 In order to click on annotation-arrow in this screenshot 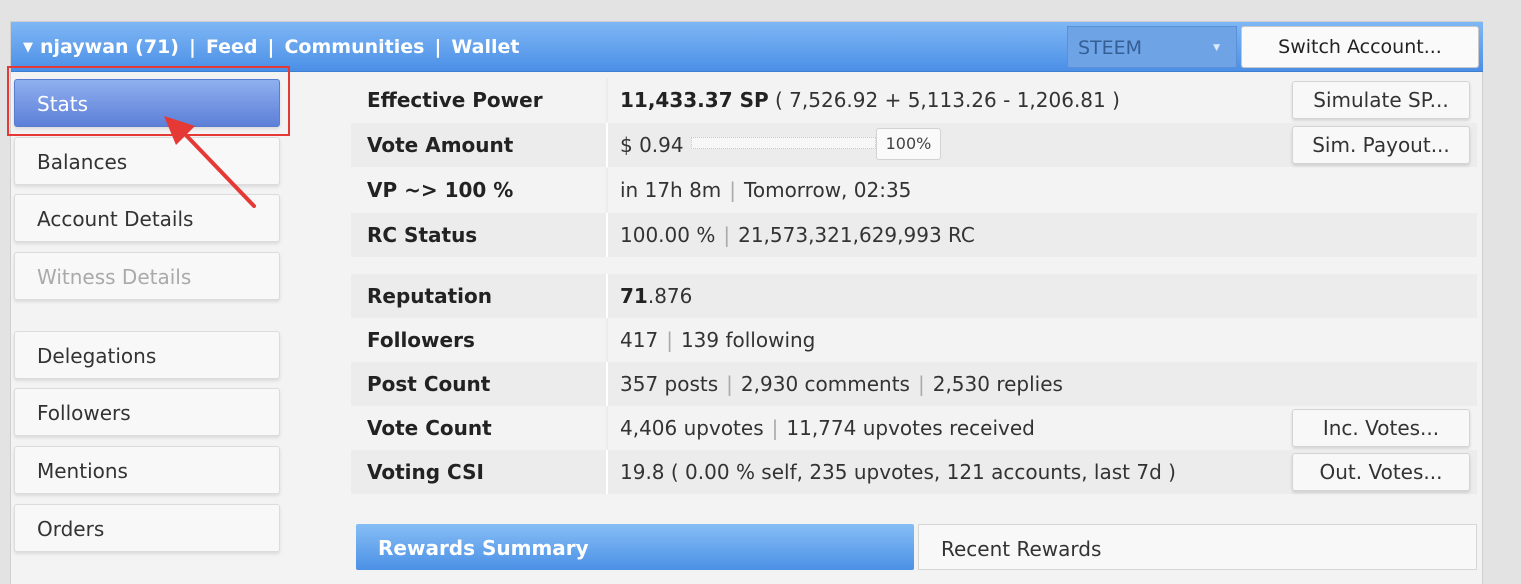, I will do `click(210, 162)`.